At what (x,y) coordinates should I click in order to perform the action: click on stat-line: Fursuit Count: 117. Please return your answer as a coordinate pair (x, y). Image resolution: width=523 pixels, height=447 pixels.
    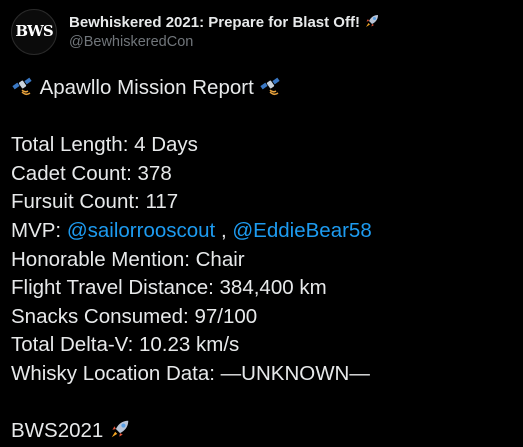
    Looking at the image, I should click on (263, 202).